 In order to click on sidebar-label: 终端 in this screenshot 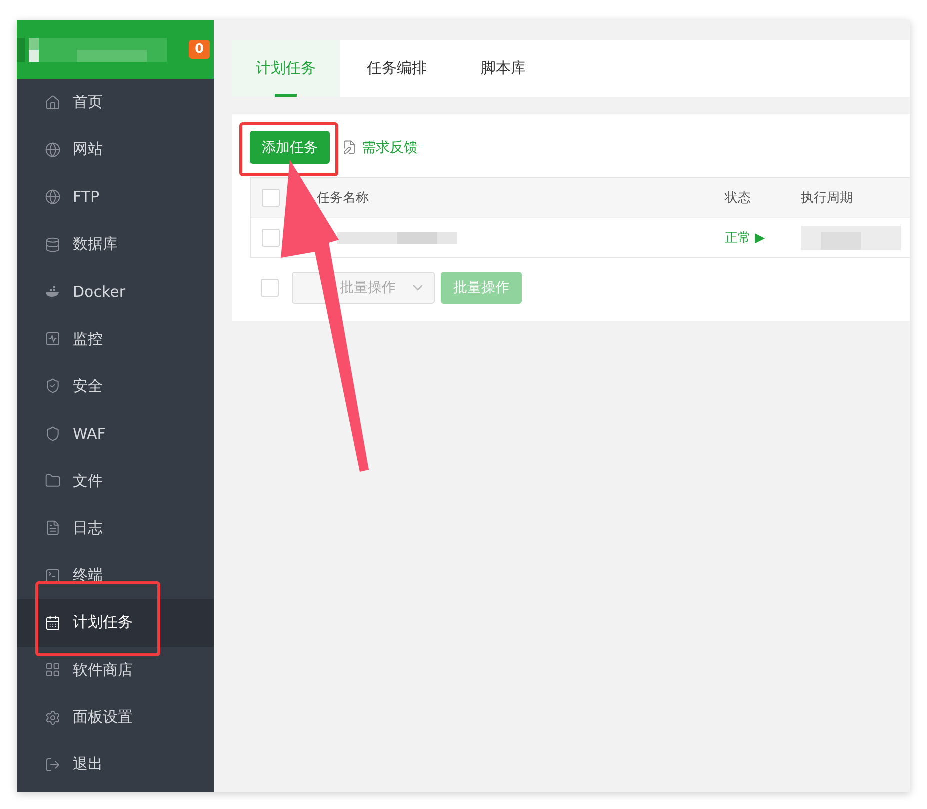, I will do `click(88, 576)`.